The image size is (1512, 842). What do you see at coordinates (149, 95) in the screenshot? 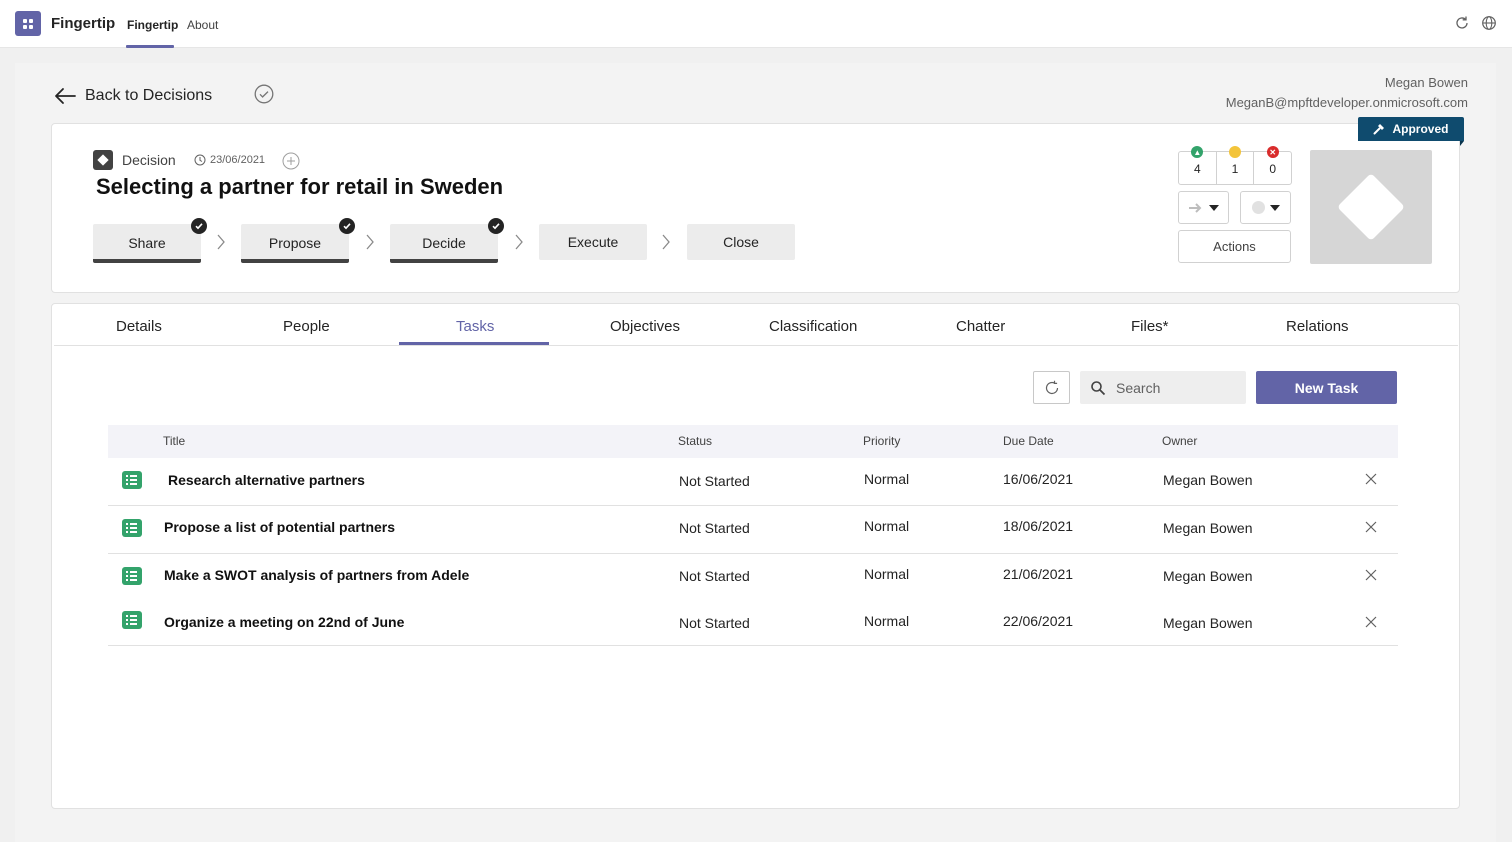
I see `back-label: Back to Decisions` at bounding box center [149, 95].